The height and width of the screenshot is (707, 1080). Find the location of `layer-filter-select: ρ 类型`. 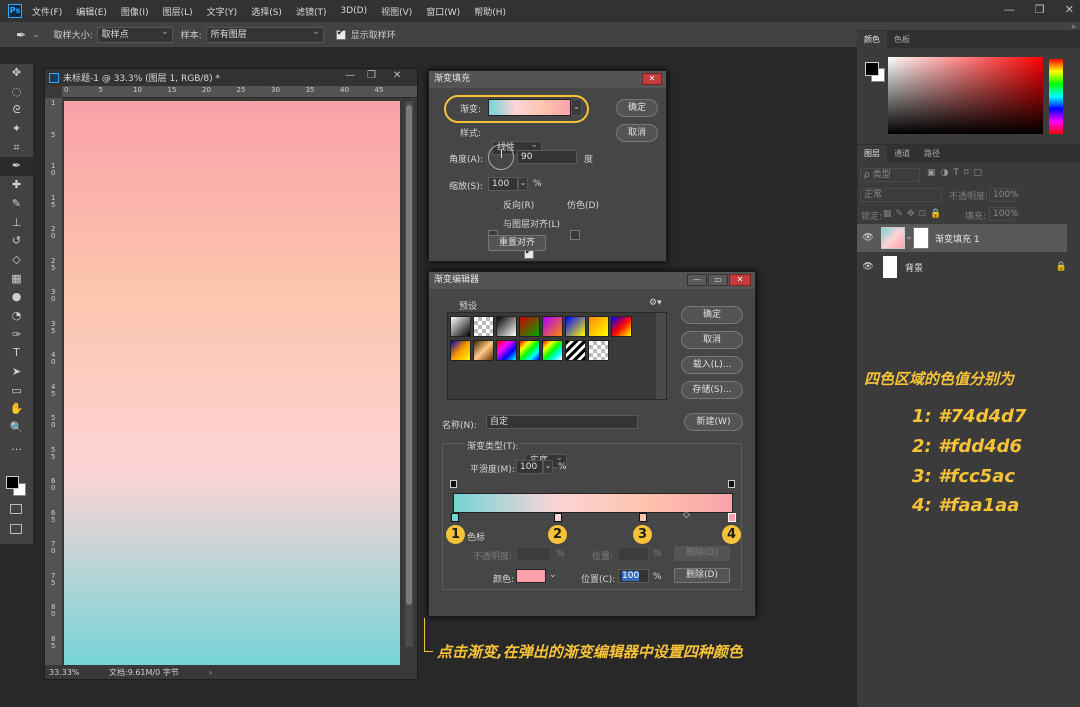

layer-filter-select: ρ 类型 is located at coordinates (890, 175).